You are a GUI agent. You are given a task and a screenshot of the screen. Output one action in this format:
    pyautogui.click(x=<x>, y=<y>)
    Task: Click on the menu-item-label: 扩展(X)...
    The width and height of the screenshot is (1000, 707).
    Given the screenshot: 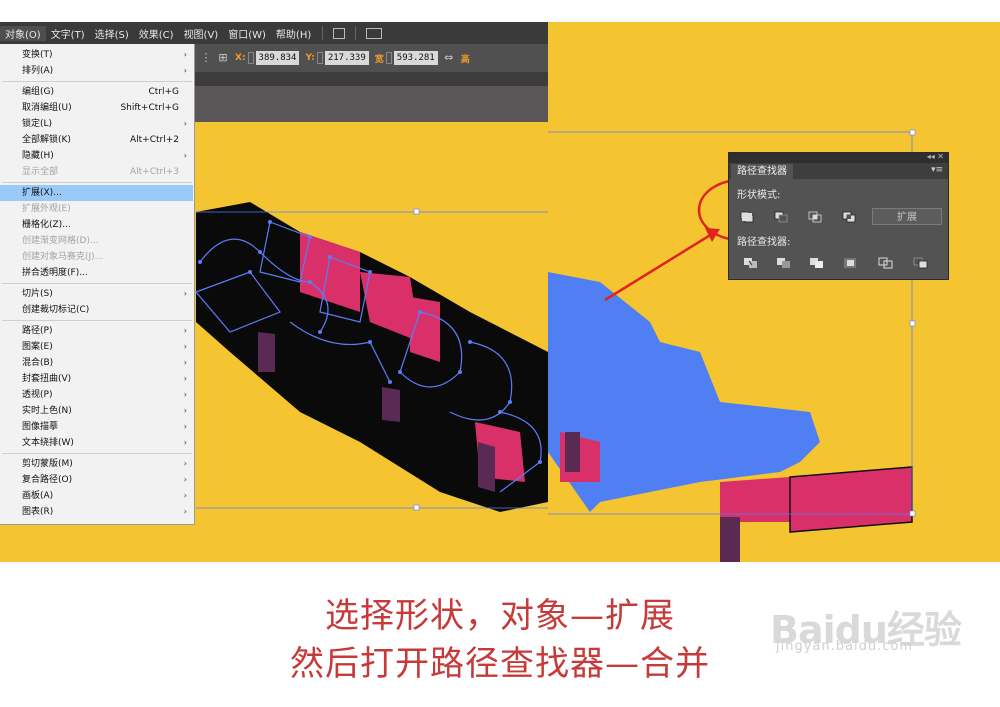 What is the action you would take?
    pyautogui.click(x=42, y=193)
    